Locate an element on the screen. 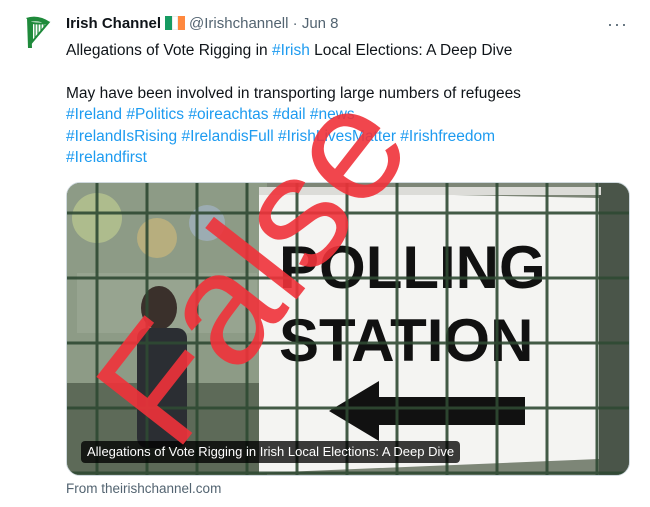 The image size is (650, 507). handle: @Irishchannell is located at coordinates (238, 23).